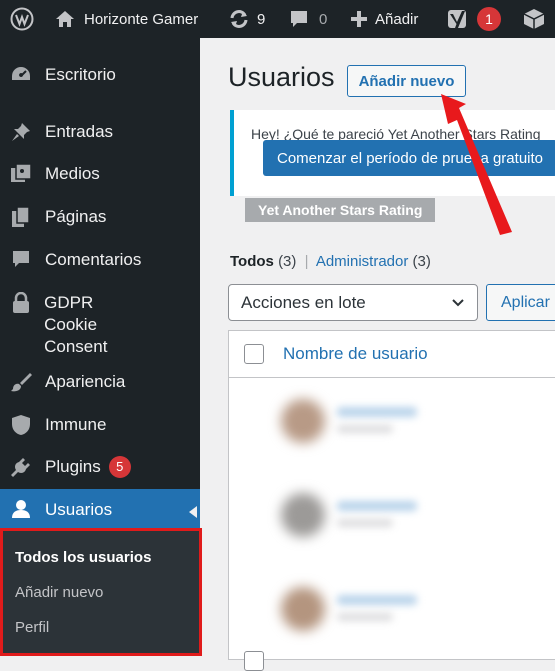 This screenshot has width=555, height=671. What do you see at coordinates (281, 77) in the screenshot?
I see `page-title: Usuarios` at bounding box center [281, 77].